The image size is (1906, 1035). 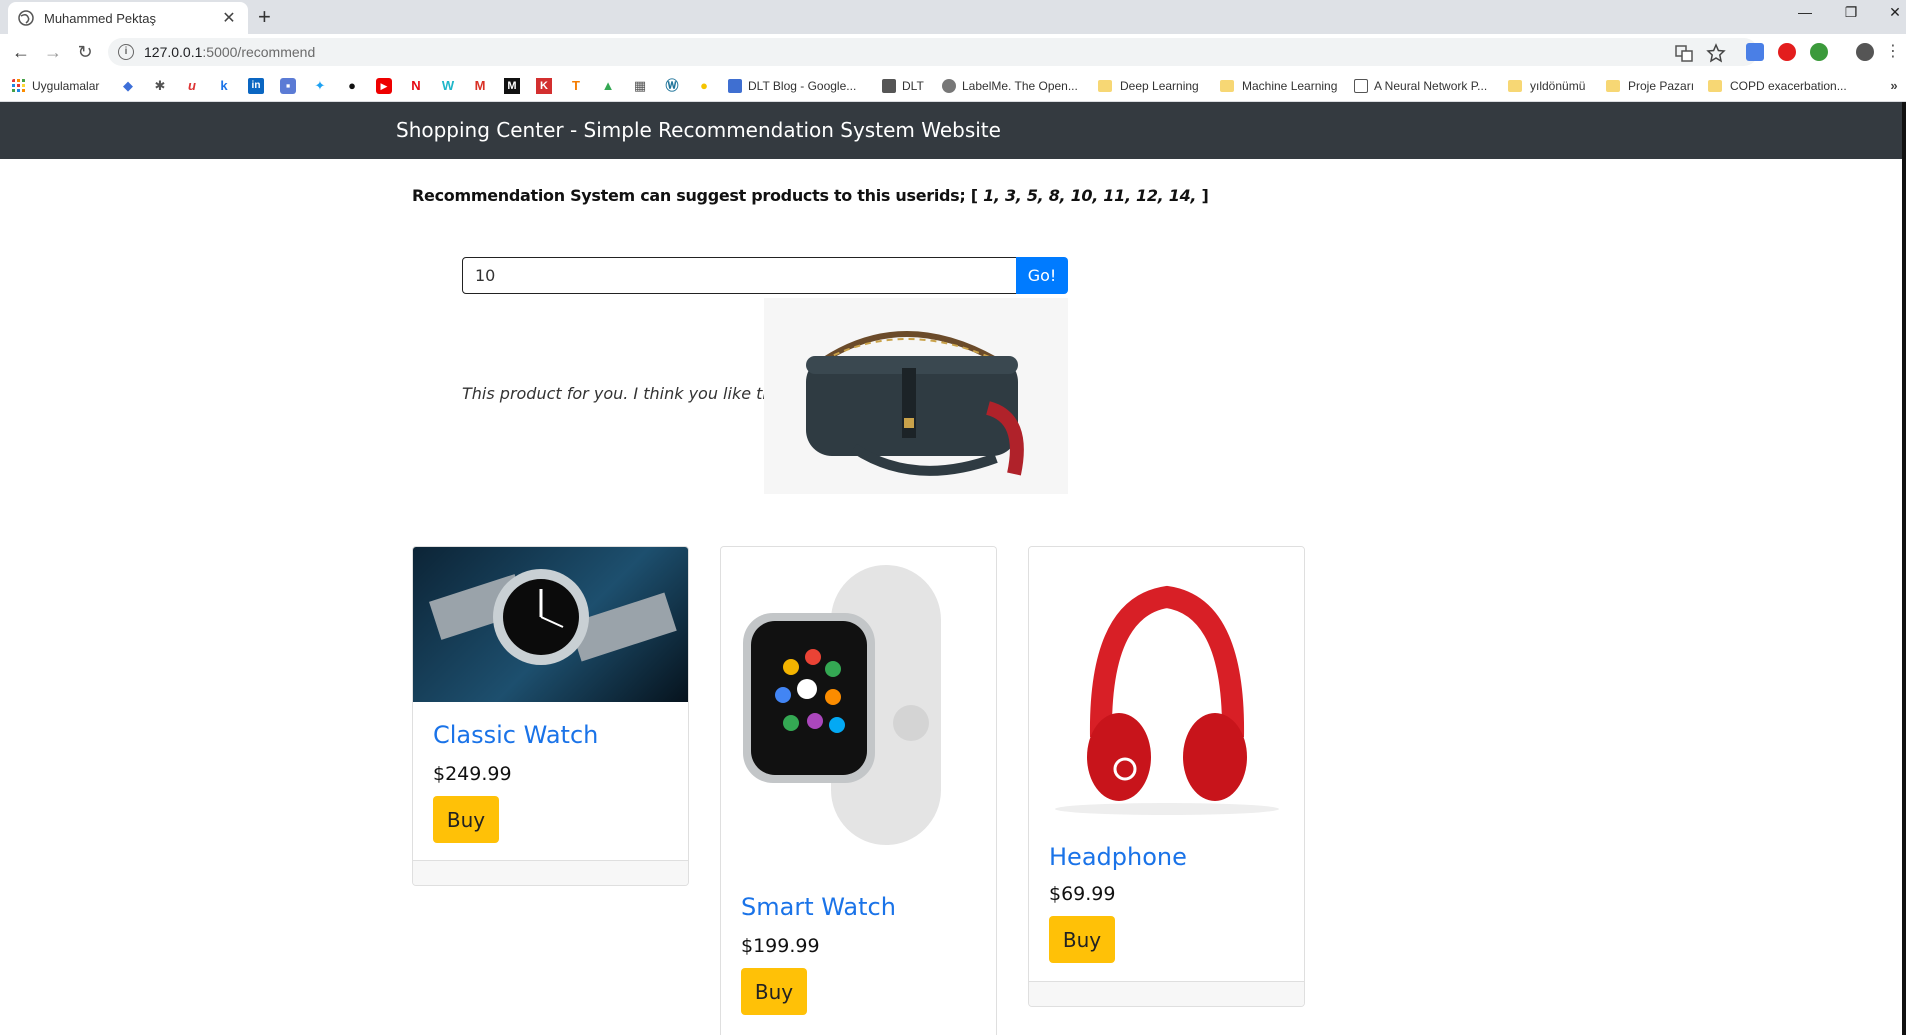 I want to click on page-icon, so click(x=1361, y=86).